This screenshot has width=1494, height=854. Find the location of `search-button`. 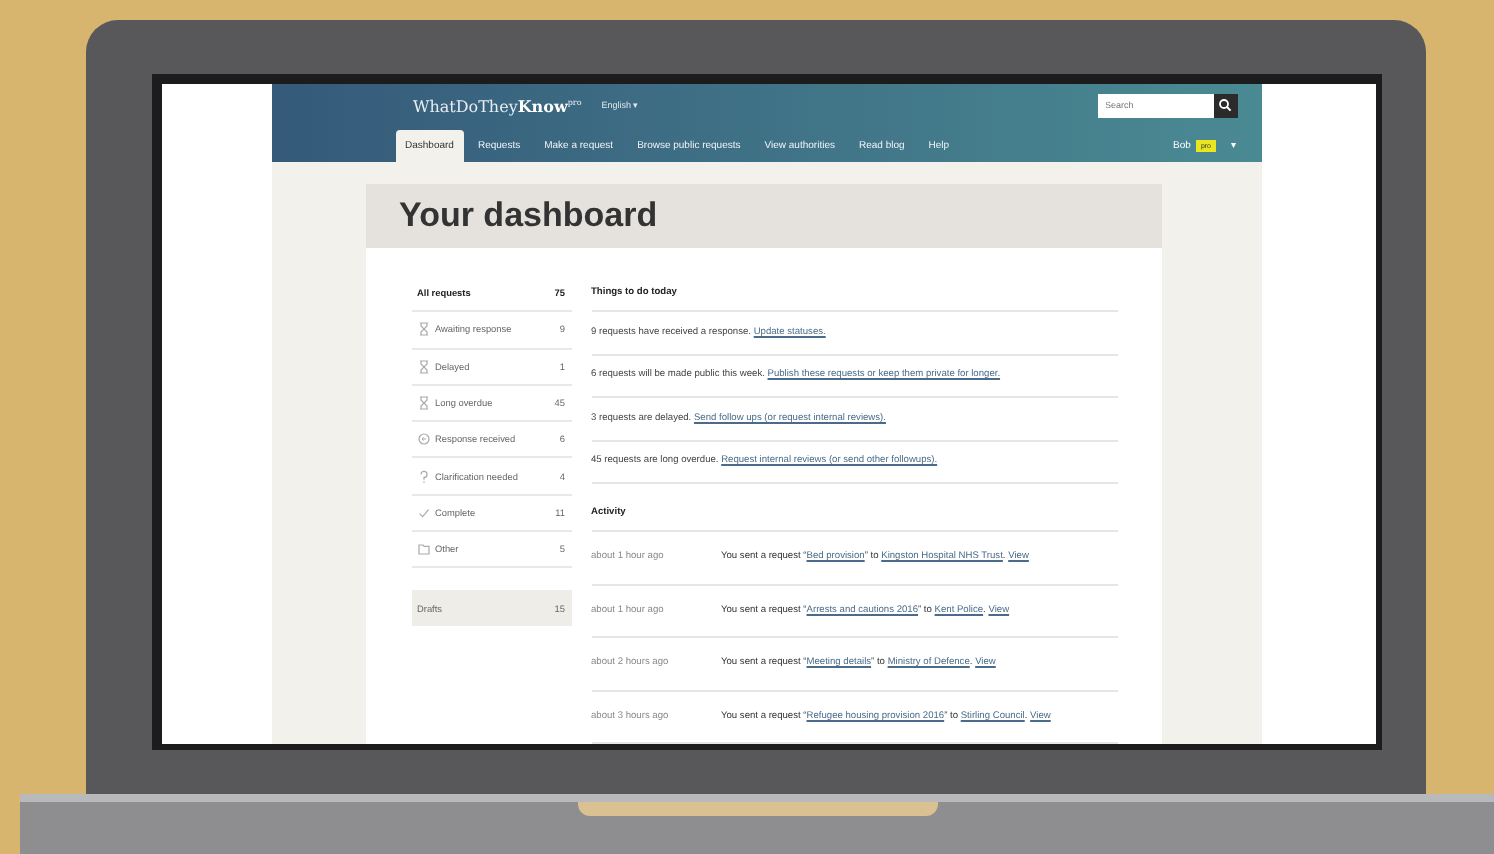

search-button is located at coordinates (1225, 105).